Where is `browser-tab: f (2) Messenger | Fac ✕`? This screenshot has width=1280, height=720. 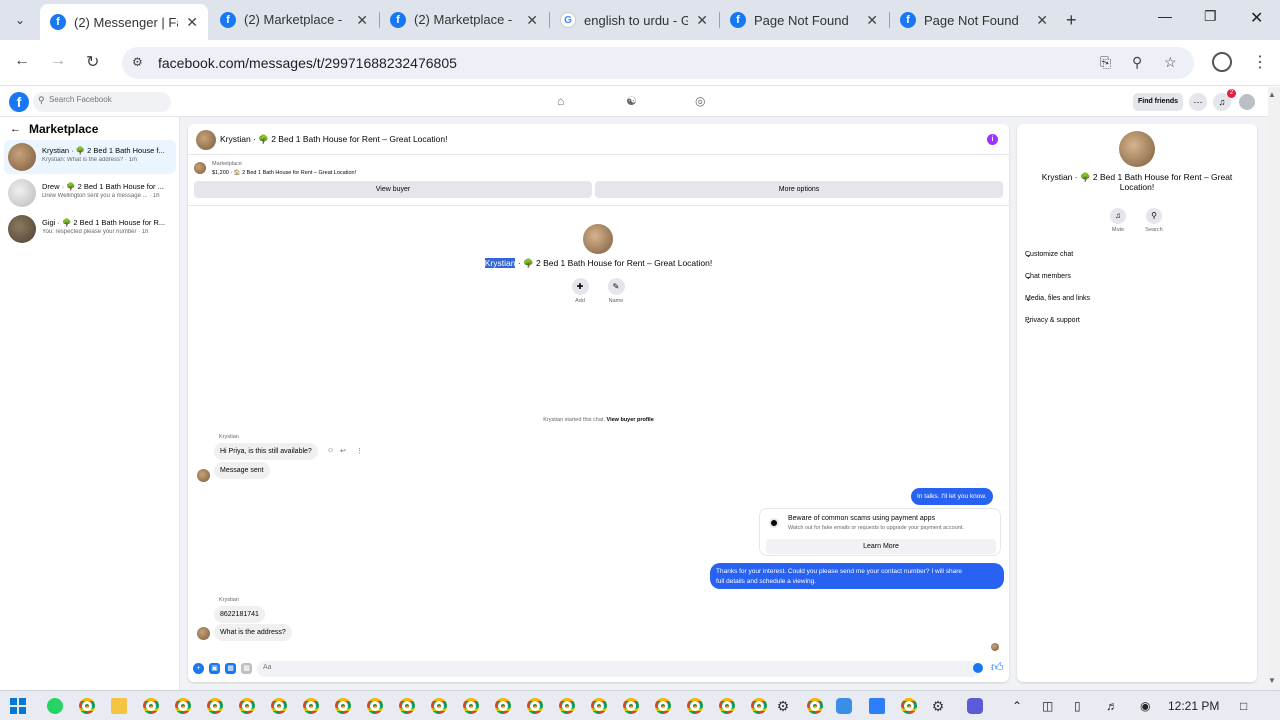 browser-tab: f (2) Messenger | Fac ✕ is located at coordinates (124, 22).